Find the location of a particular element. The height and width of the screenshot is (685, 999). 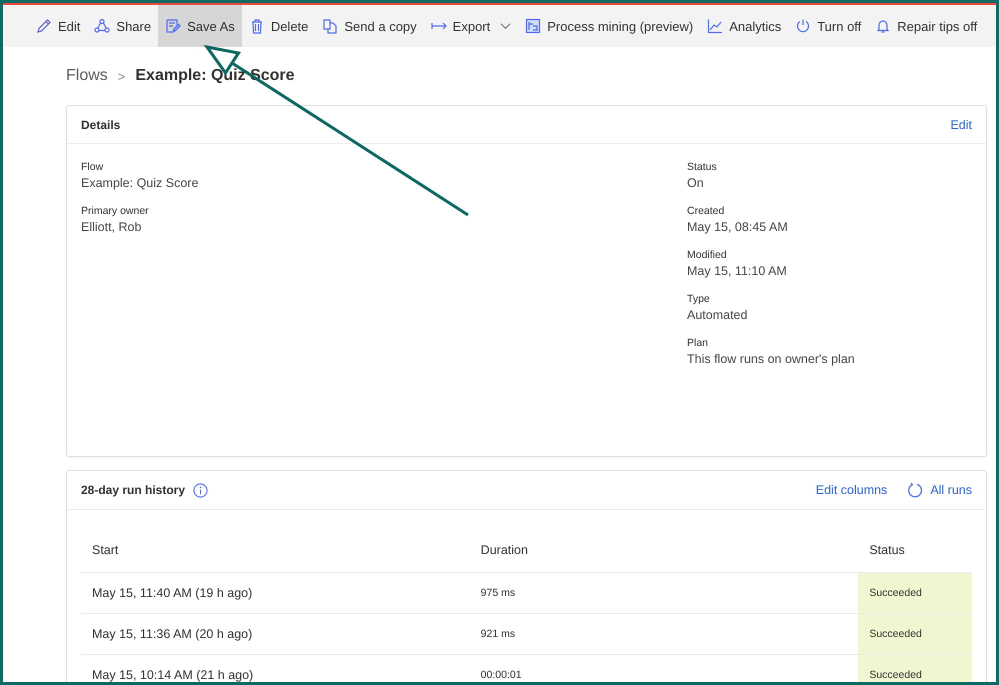

table-cell-text: May 15, 11:36 AM (20 h ago) is located at coordinates (172, 634).